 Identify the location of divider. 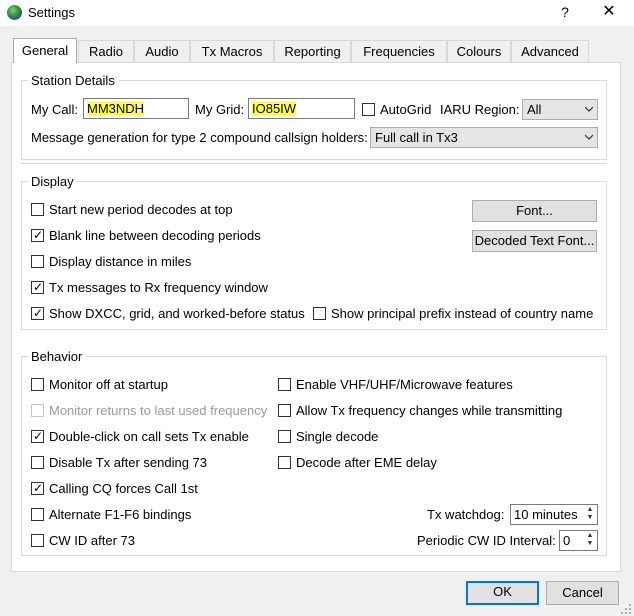
(314, 163).